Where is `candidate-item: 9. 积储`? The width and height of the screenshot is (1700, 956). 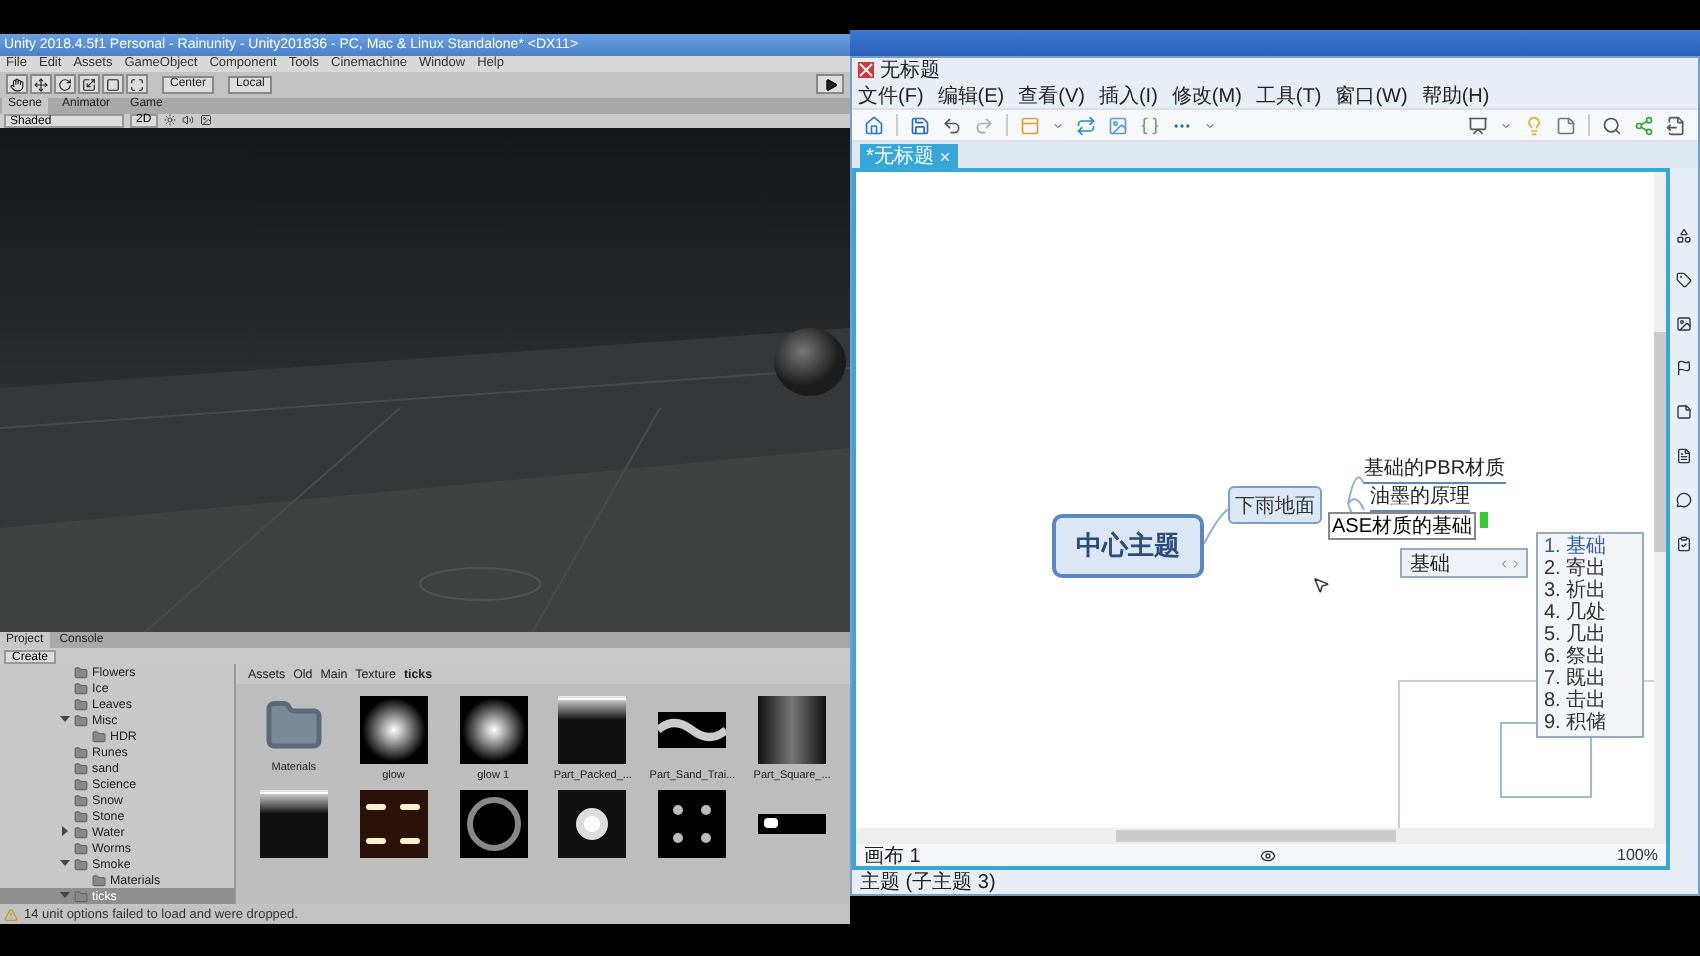
candidate-item: 9. 积储 is located at coordinates (1590, 723).